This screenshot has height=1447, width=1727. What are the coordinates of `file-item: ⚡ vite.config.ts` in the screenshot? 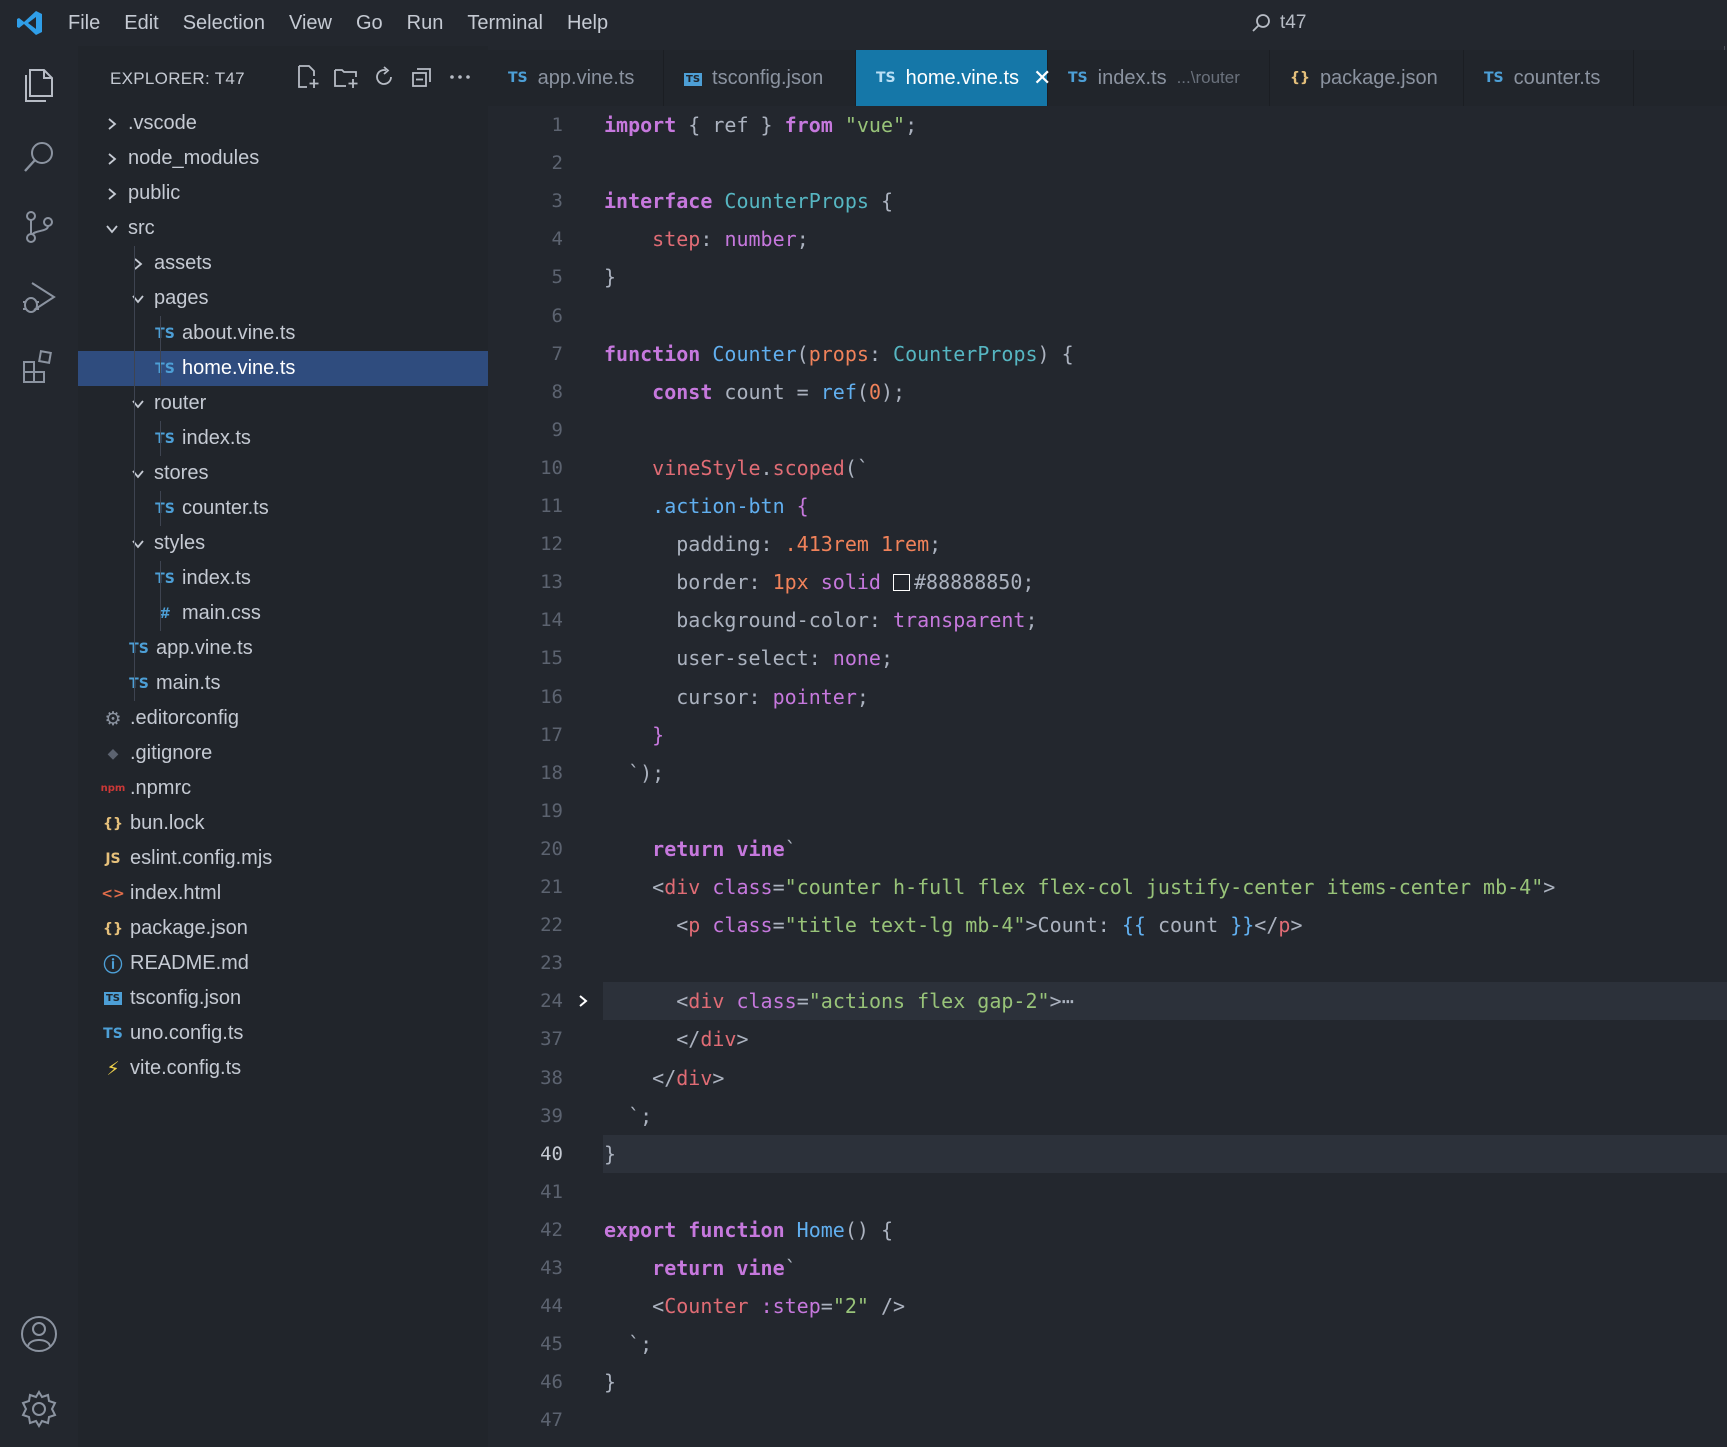 It's located at (283, 1068).